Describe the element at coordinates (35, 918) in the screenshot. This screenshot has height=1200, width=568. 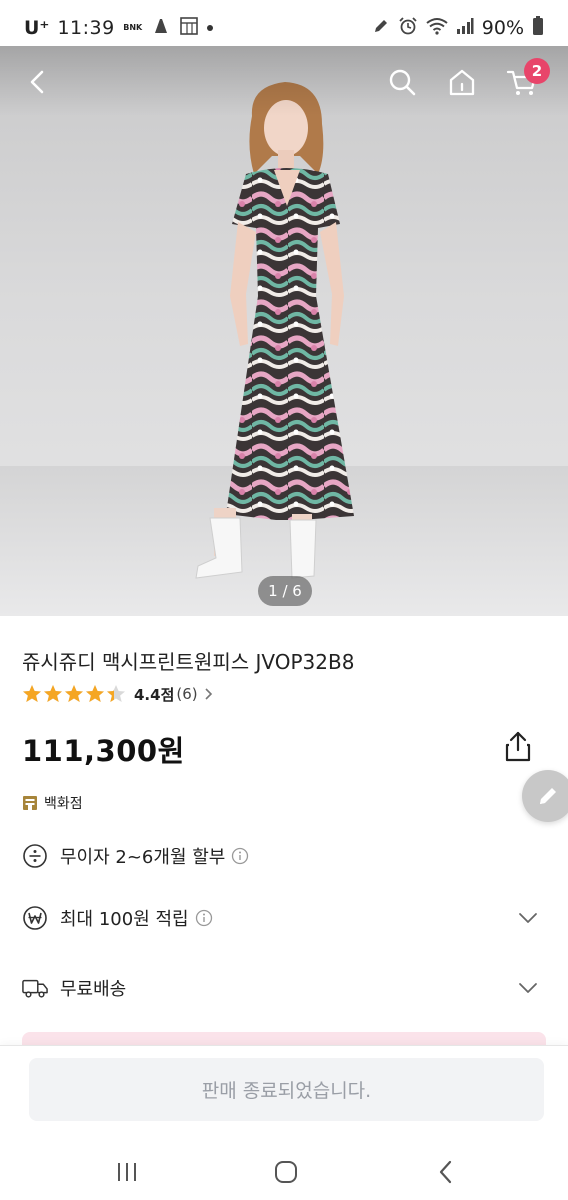
I see `won-coin-icon` at that location.